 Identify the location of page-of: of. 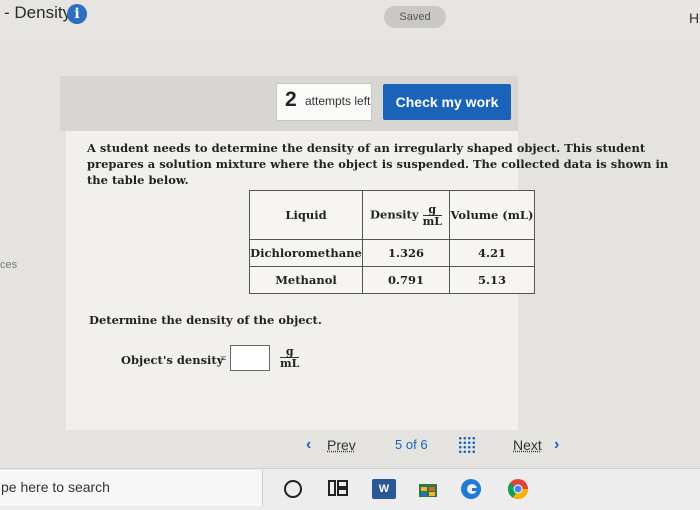
(411, 444).